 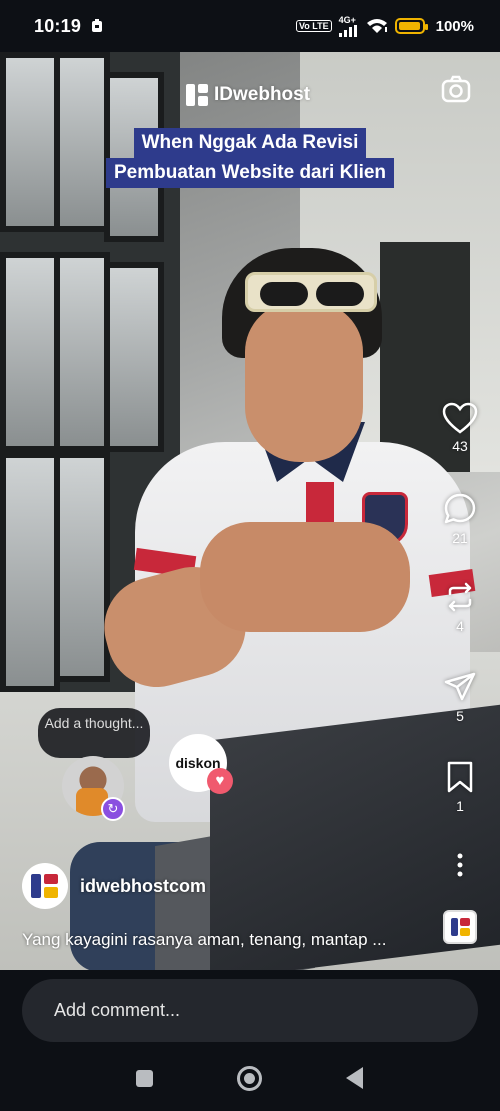 I want to click on person-hands, so click(x=305, y=577).